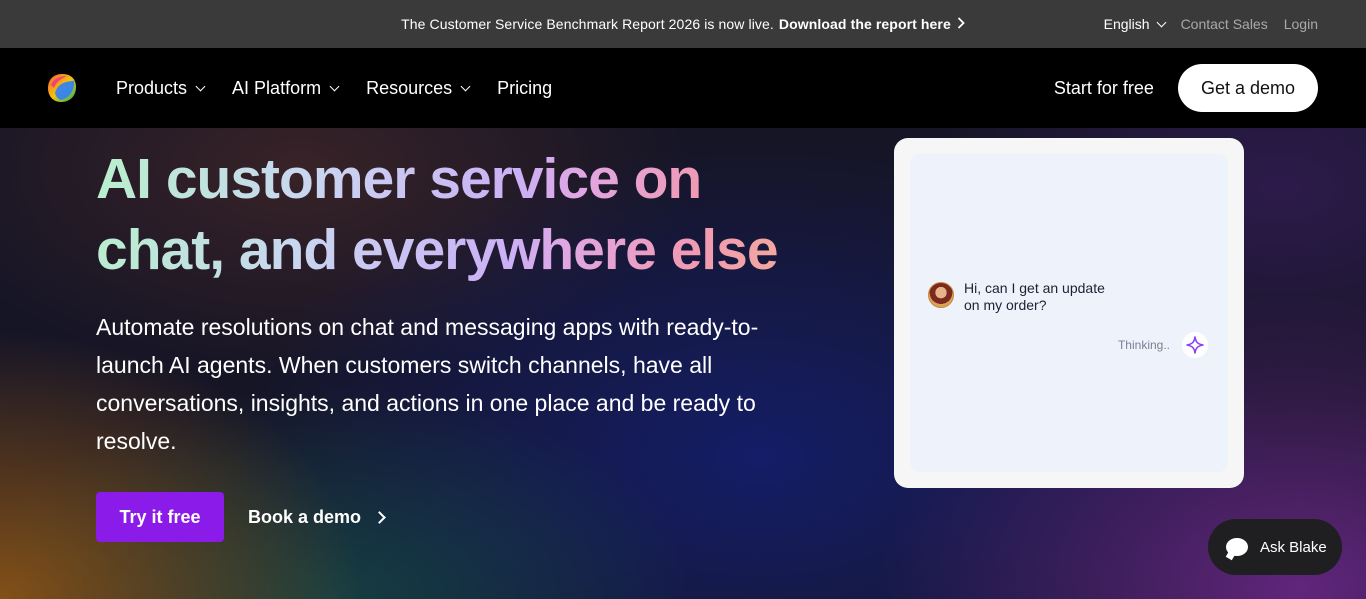 This screenshot has height=599, width=1366. I want to click on book-a-demo-label: Book a demo, so click(305, 516).